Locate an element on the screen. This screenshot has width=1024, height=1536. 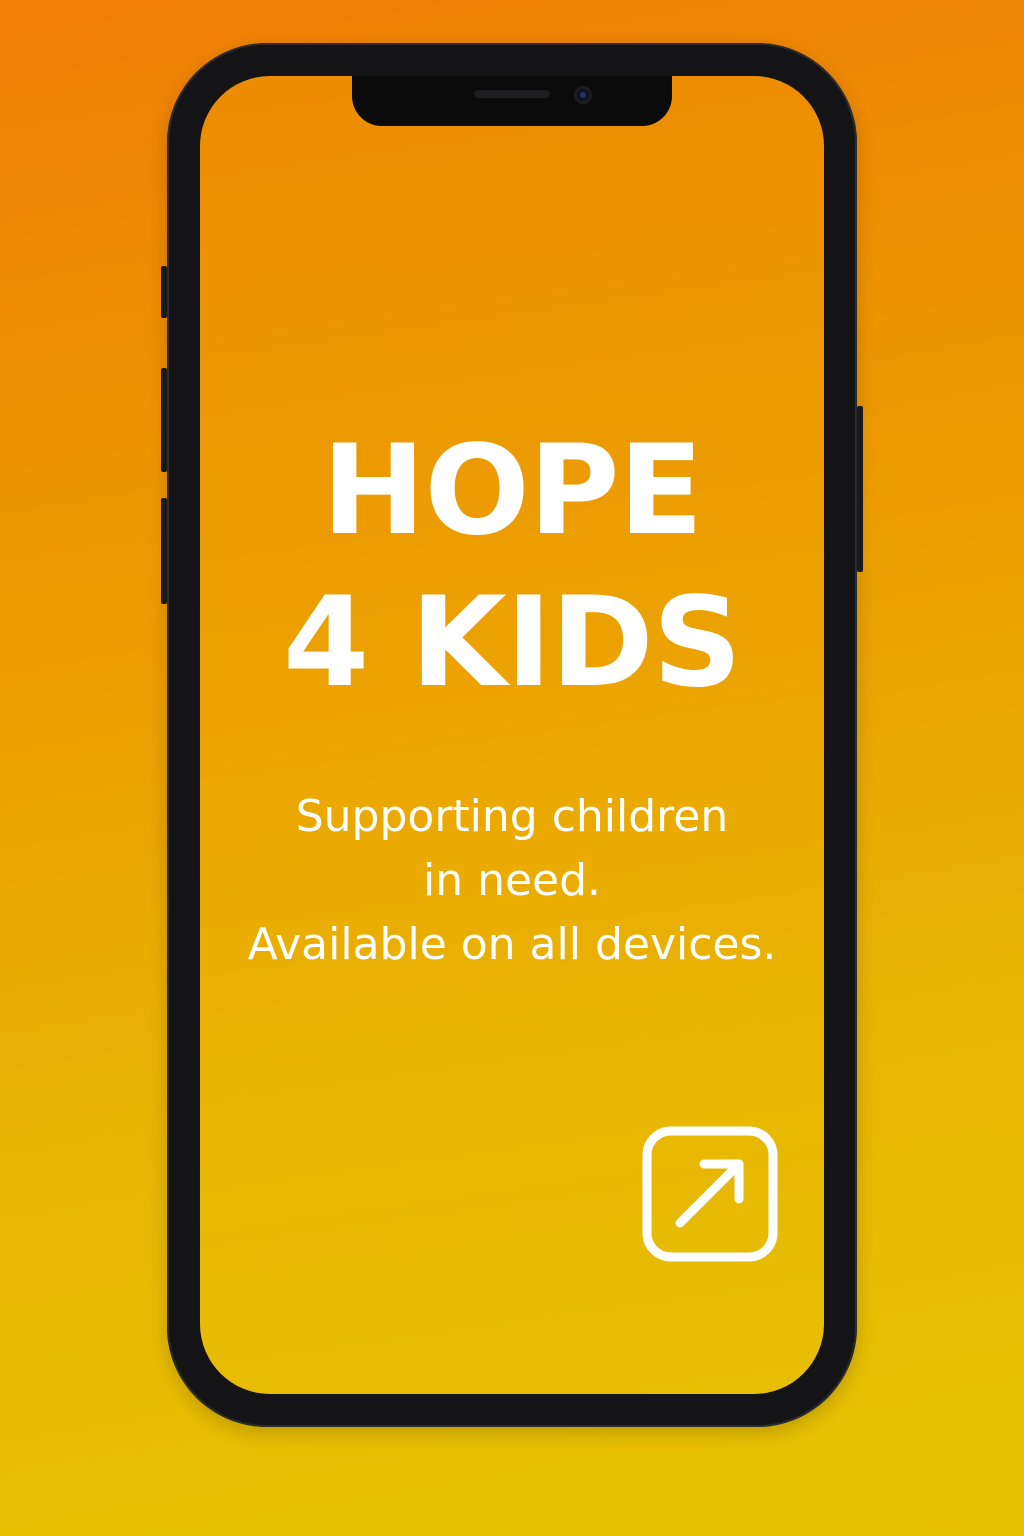
tagline-line-3: Available on all devices. is located at coordinates (512, 944).